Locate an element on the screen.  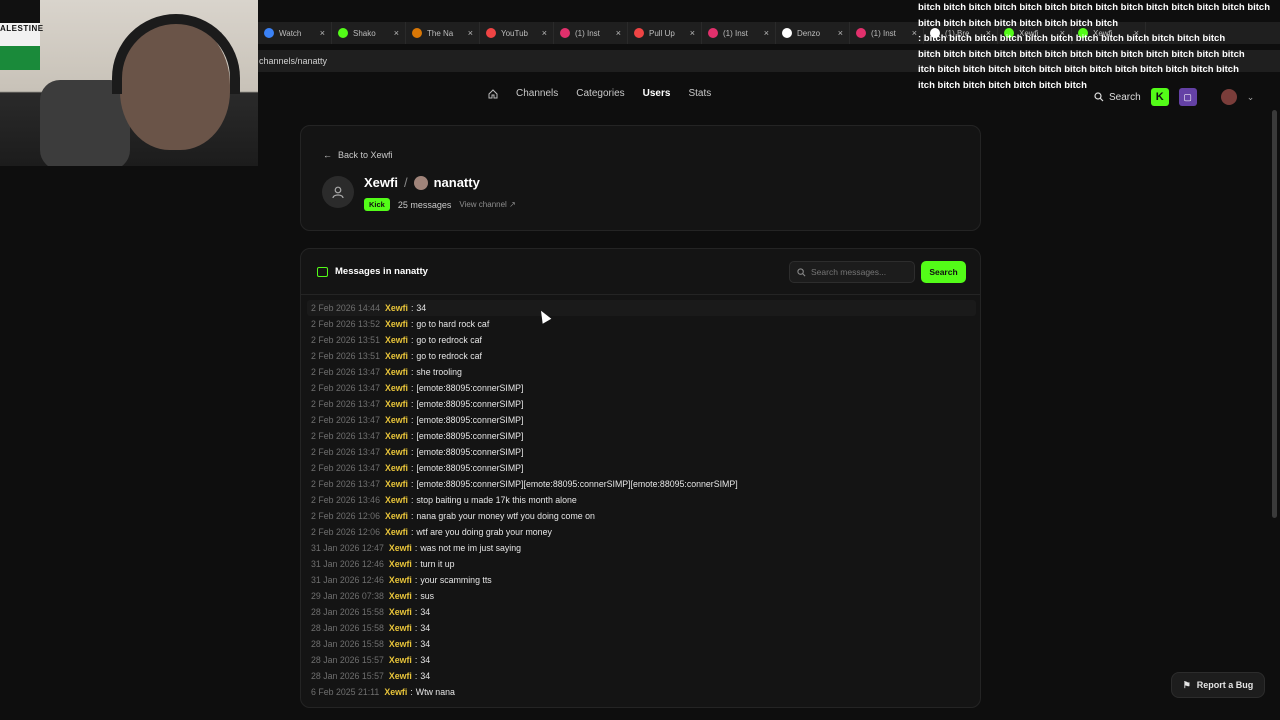
nav-link-categories: Categories is located at coordinates (600, 93).